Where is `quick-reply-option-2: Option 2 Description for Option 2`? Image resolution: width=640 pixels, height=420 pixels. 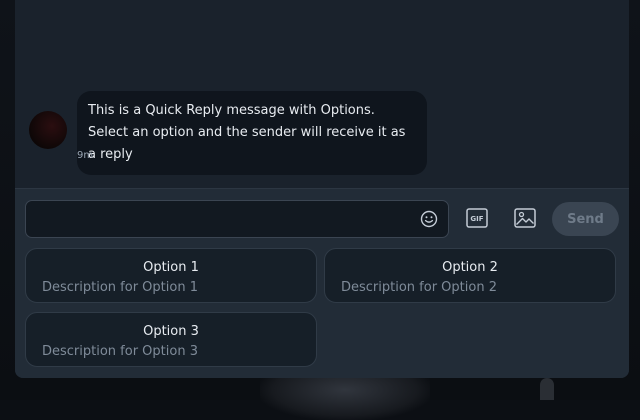
quick-reply-option-2: Option 2 Description for Option 2 is located at coordinates (470, 275).